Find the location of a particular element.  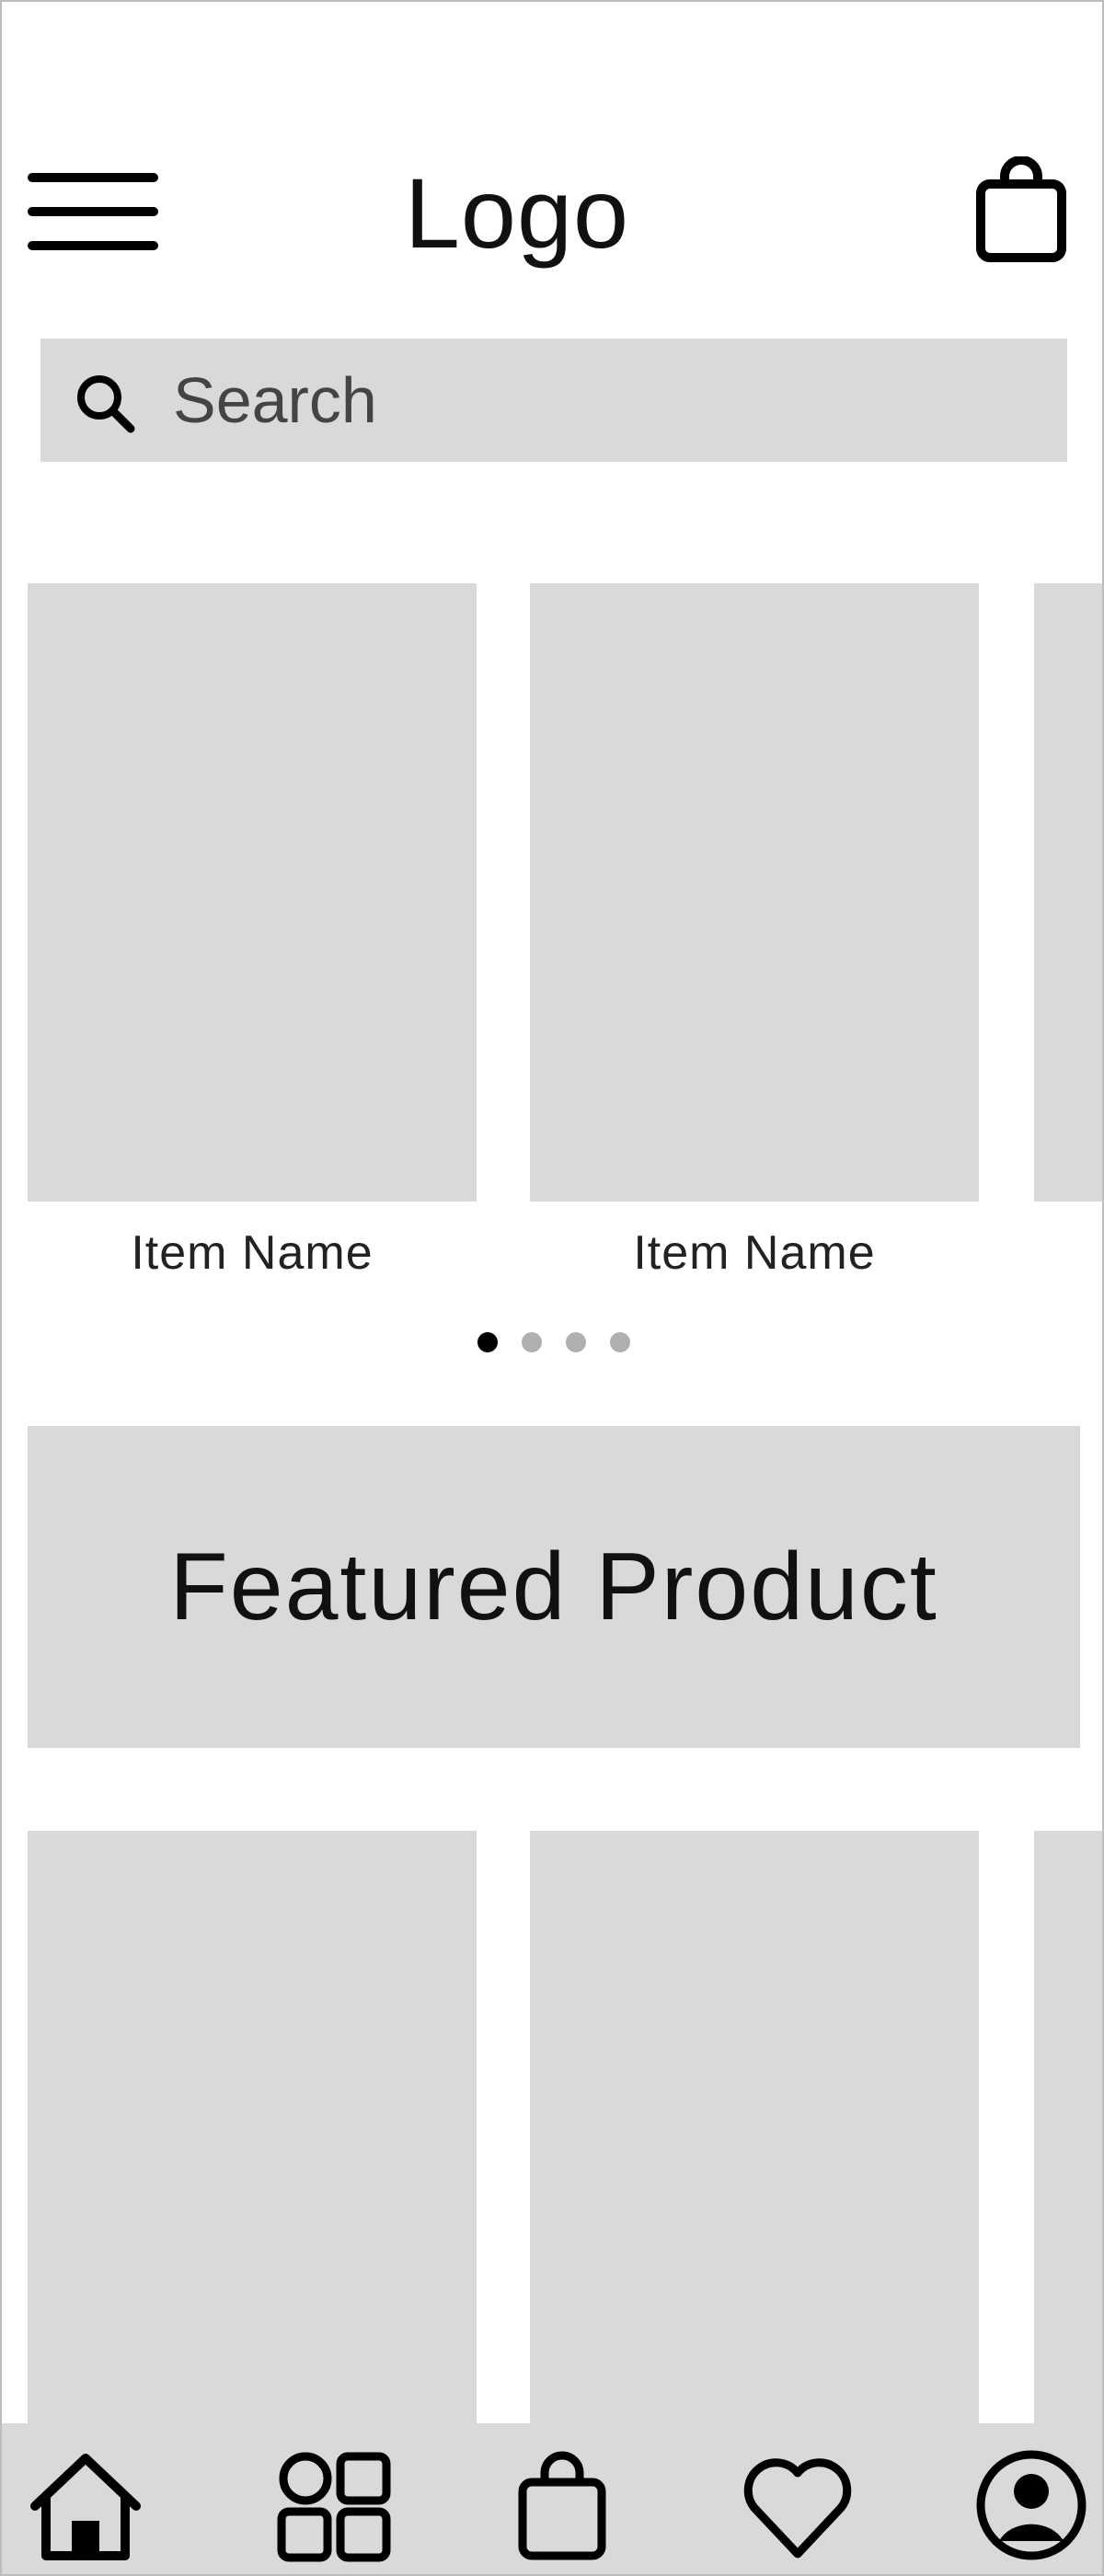

logo: Logo is located at coordinates (517, 213).